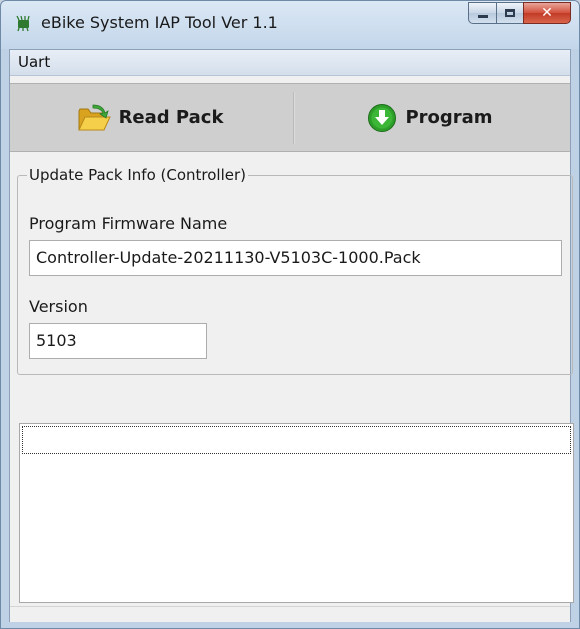 Image resolution: width=580 pixels, height=629 pixels. Describe the element at coordinates (482, 13) in the screenshot. I see `minimize-button` at that location.